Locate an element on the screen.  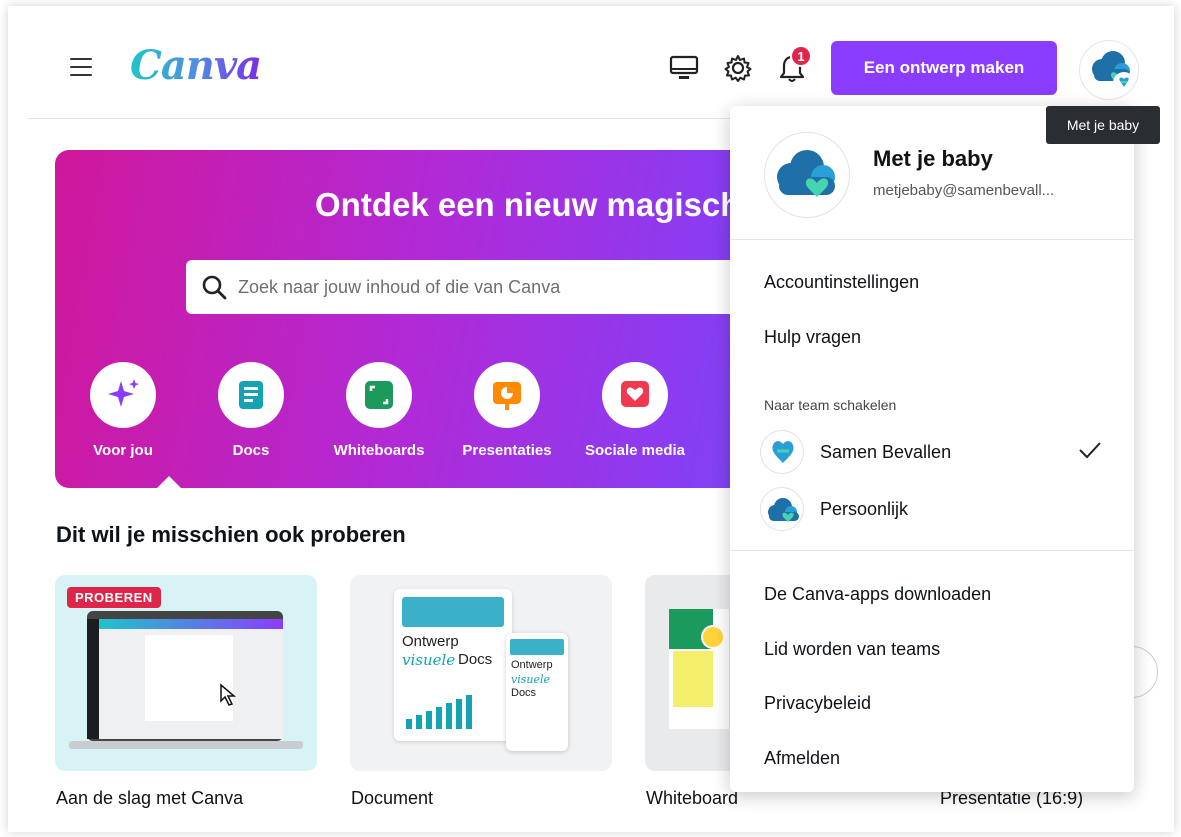
account-avatar-large is located at coordinates (807, 175).